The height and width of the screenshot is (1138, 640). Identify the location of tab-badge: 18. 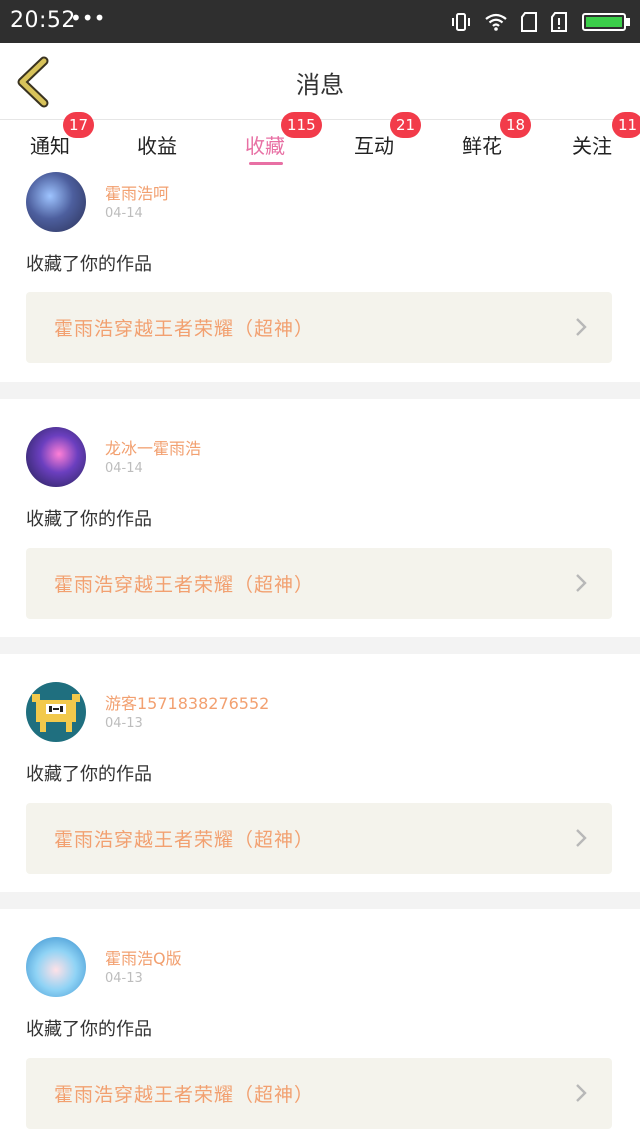
(516, 125).